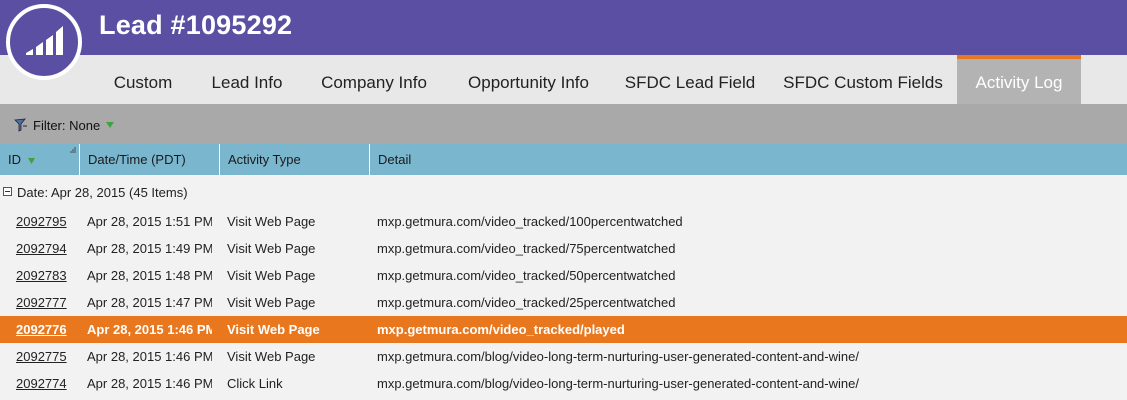 This screenshot has height=400, width=1127. What do you see at coordinates (110, 125) in the screenshot?
I see `triangle-down-icon` at bounding box center [110, 125].